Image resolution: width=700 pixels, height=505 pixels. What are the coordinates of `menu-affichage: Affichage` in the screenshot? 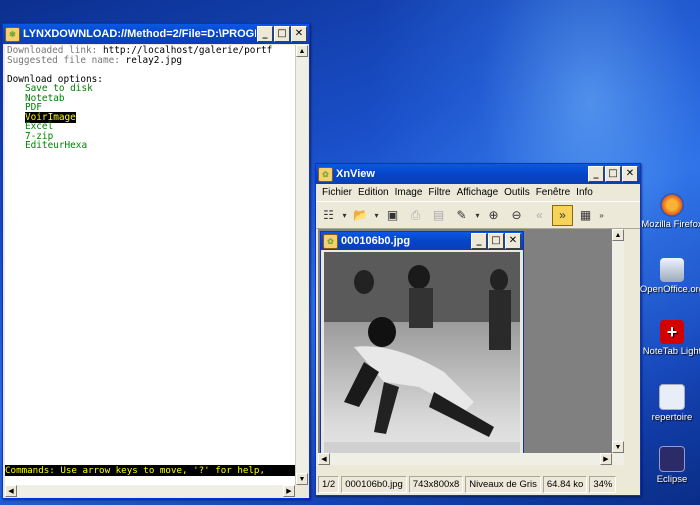 It's located at (478, 192).